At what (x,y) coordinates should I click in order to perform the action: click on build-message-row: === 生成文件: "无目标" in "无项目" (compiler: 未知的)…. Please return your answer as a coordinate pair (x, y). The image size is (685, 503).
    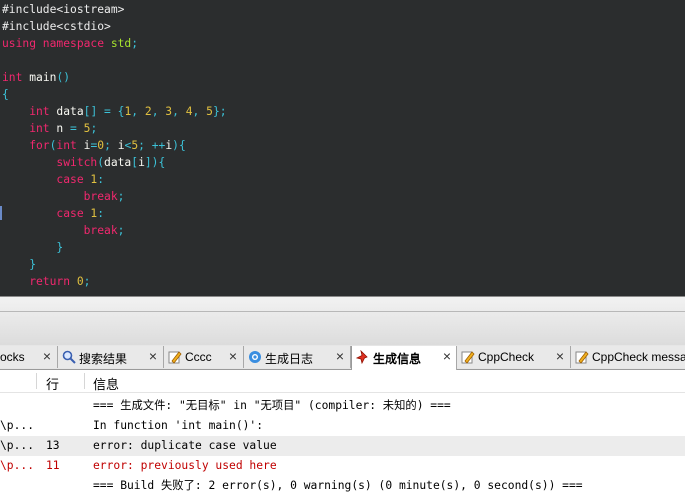
    Looking at the image, I should click on (342, 406).